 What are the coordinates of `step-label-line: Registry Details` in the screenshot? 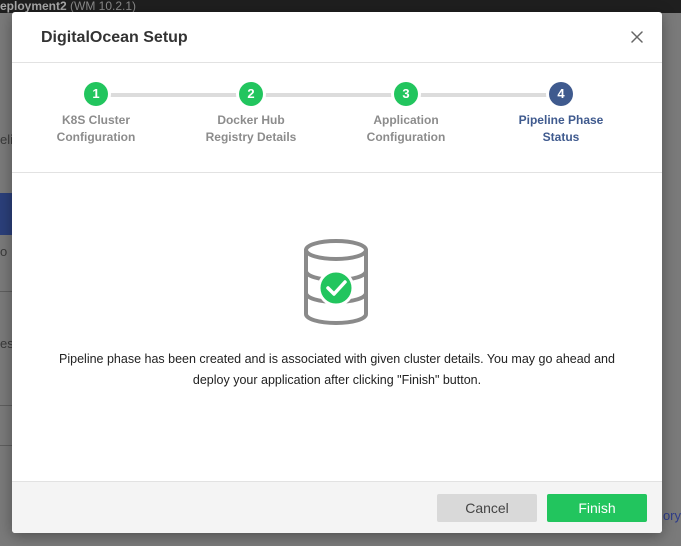 It's located at (251, 137).